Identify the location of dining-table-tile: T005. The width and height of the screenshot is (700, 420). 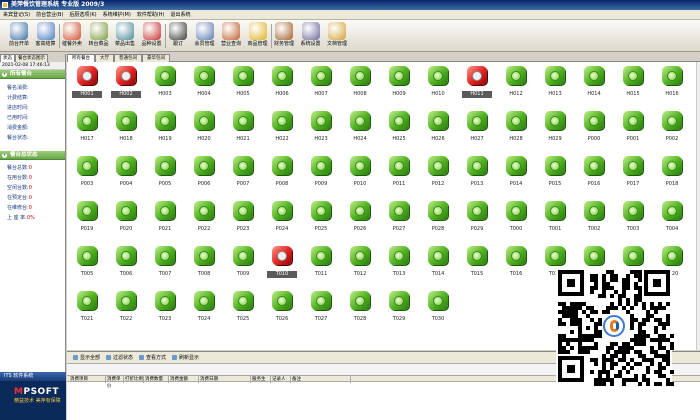
(87, 264).